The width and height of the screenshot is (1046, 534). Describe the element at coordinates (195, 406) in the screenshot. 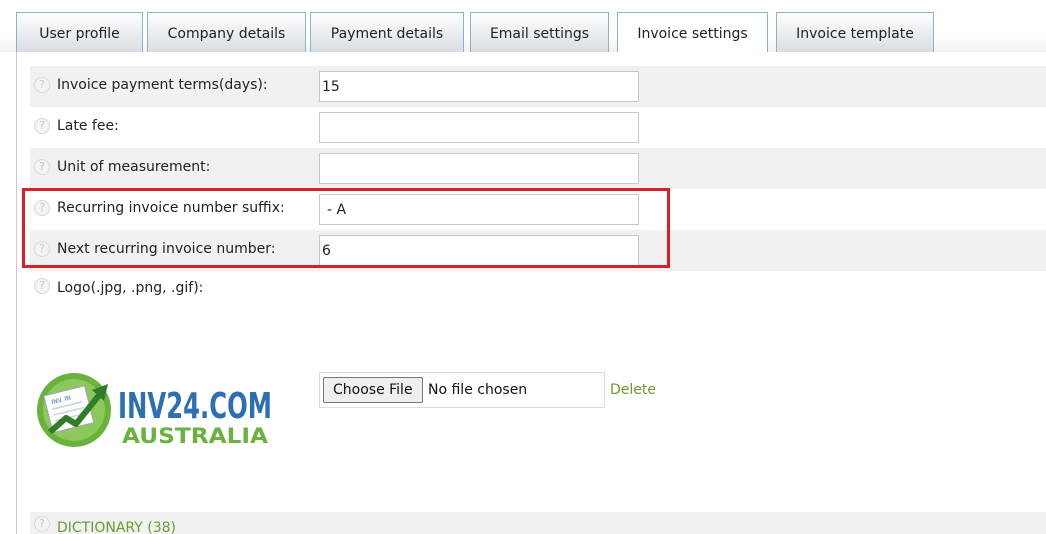

I see `logo-line1: INV24.COM` at that location.